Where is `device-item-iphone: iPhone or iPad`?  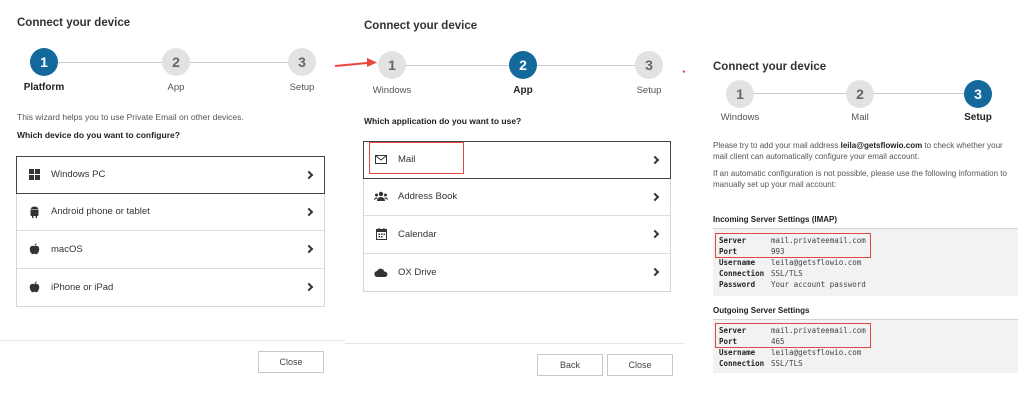 device-item-iphone: iPhone or iPad is located at coordinates (170, 288).